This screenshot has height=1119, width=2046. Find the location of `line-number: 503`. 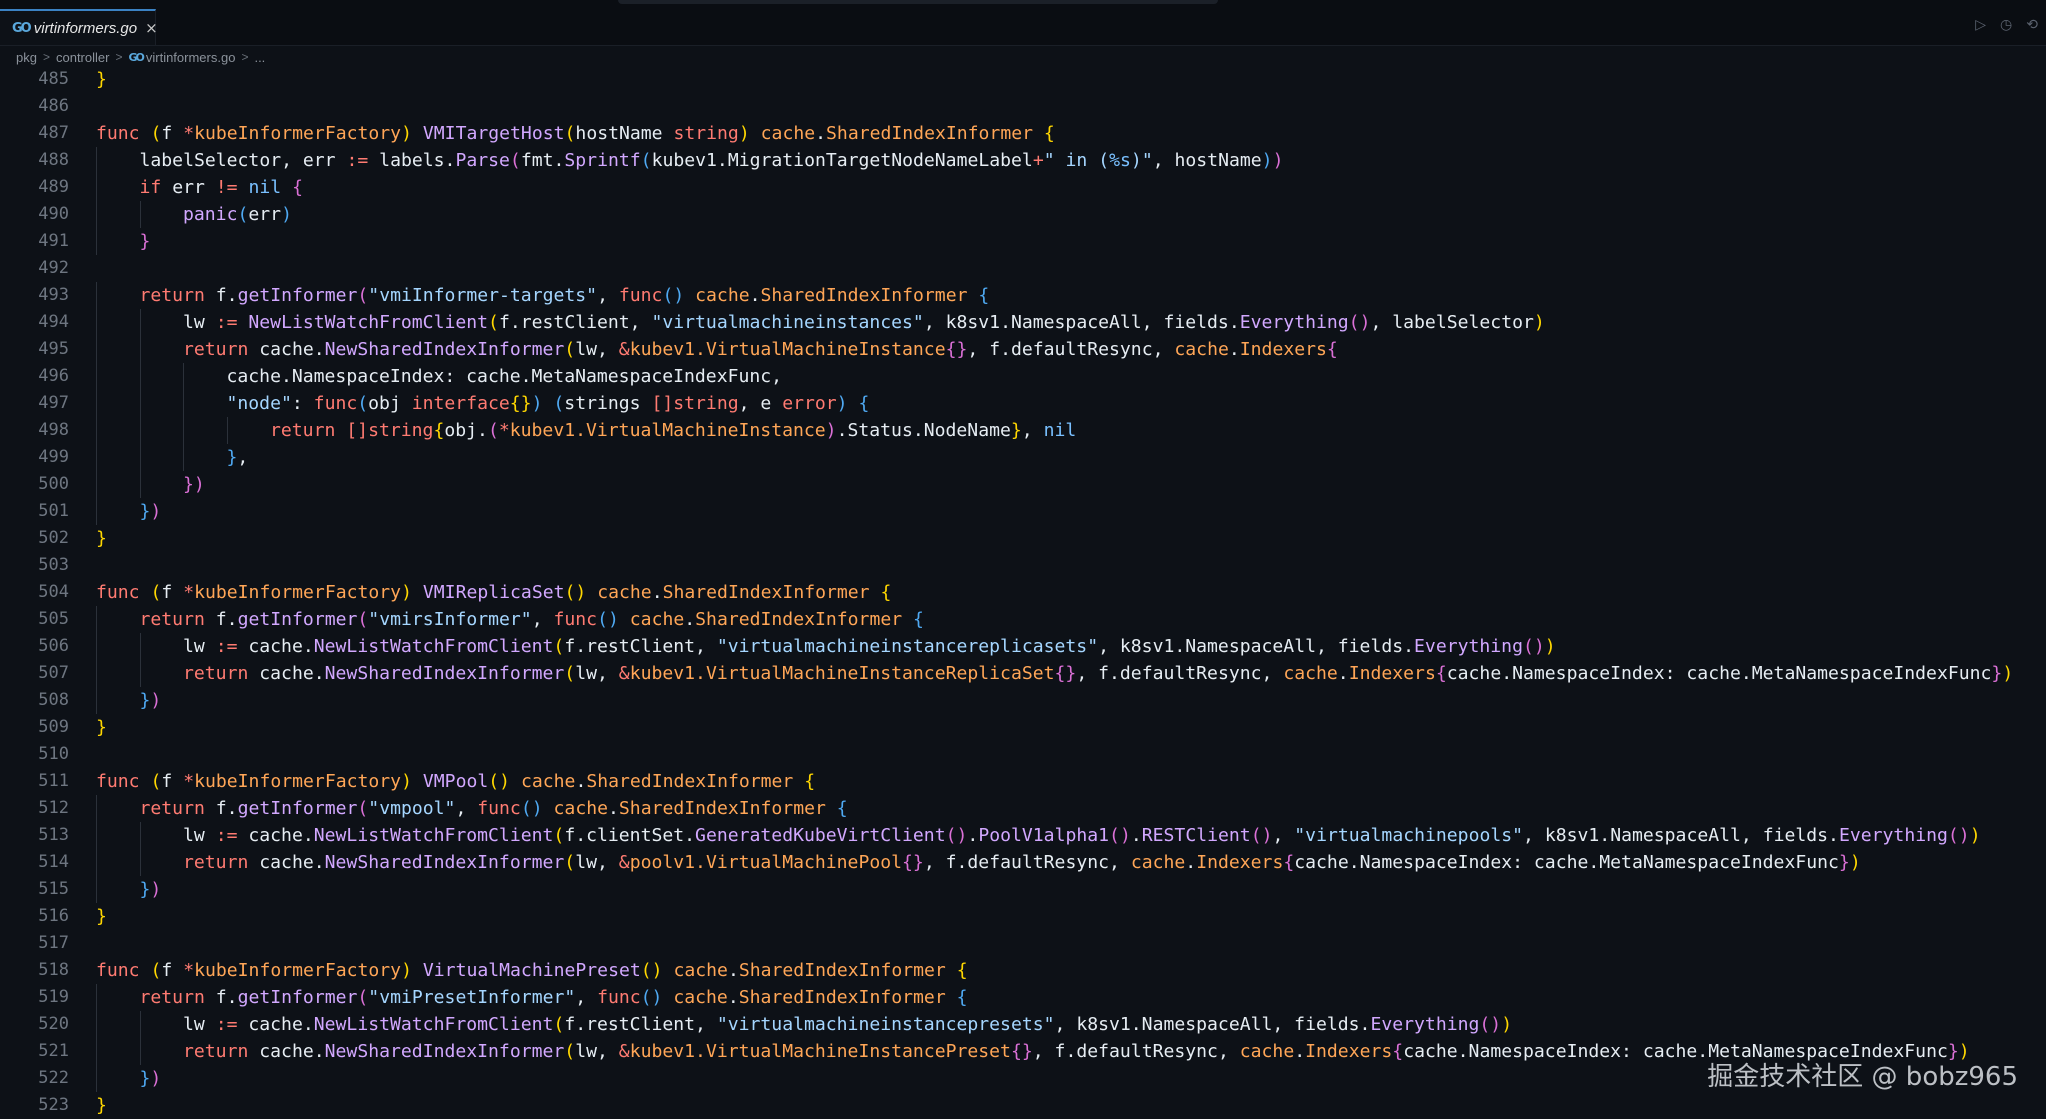

line-number: 503 is located at coordinates (53, 565).